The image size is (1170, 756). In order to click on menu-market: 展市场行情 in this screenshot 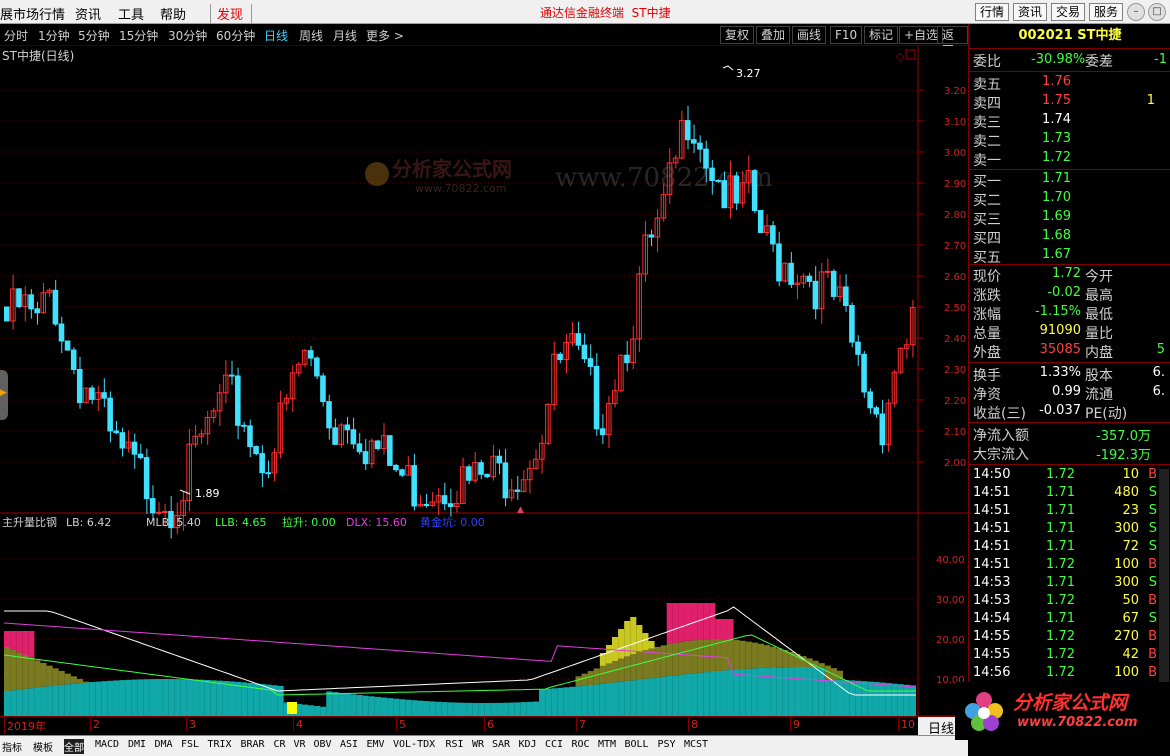, I will do `click(32, 13)`.